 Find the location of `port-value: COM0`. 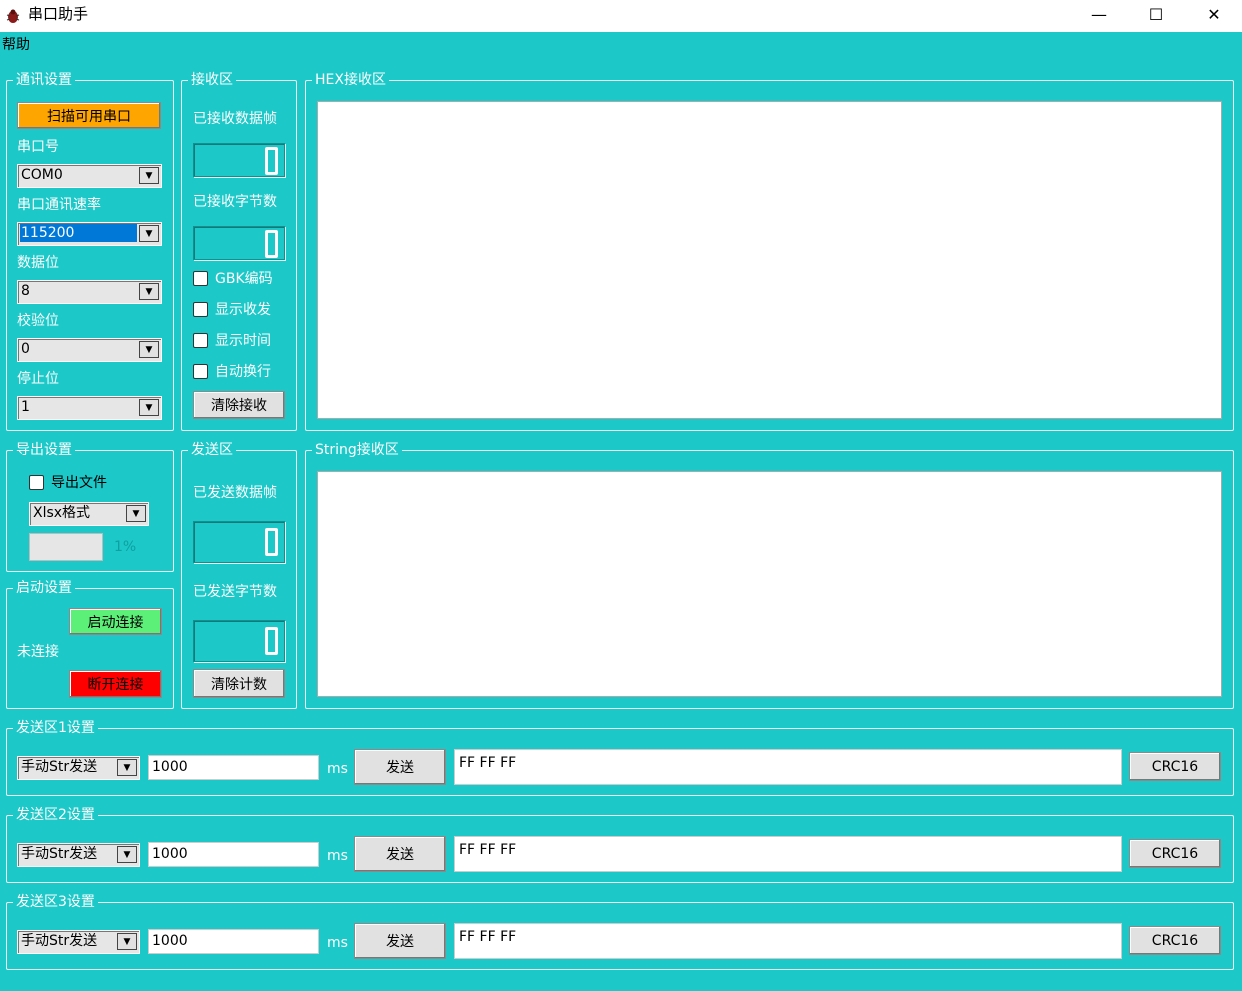

port-value: COM0 is located at coordinates (42, 175).